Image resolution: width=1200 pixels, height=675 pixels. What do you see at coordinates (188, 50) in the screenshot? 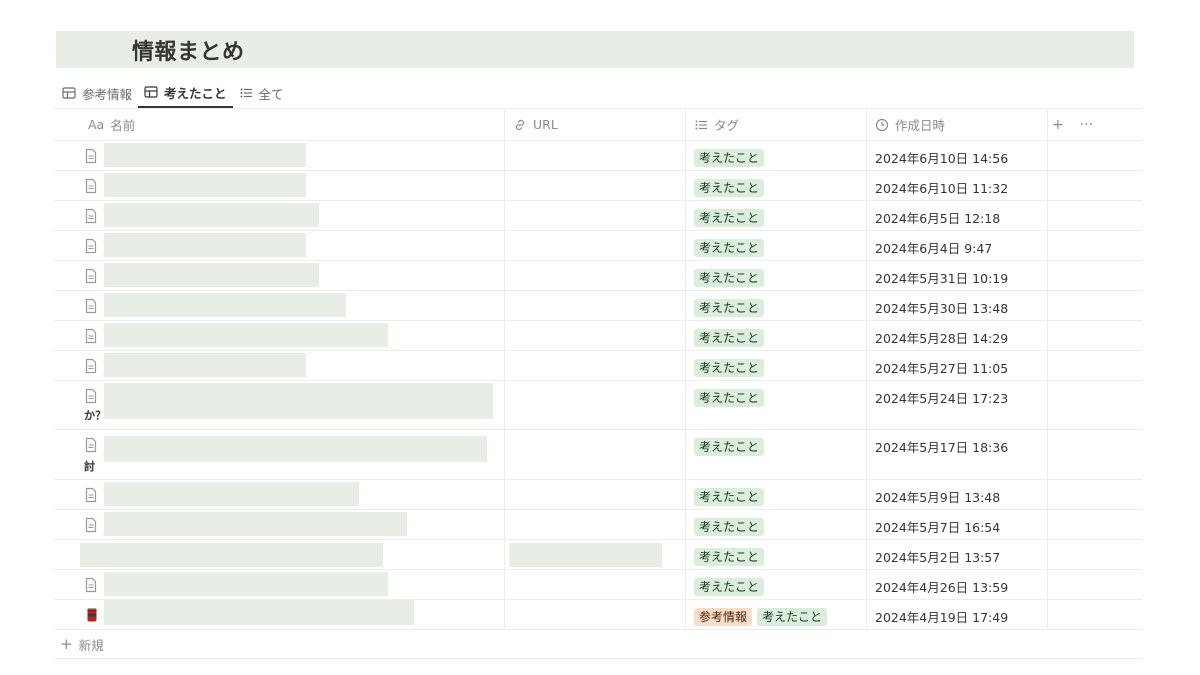
I see `page-title: 情報まとめ` at bounding box center [188, 50].